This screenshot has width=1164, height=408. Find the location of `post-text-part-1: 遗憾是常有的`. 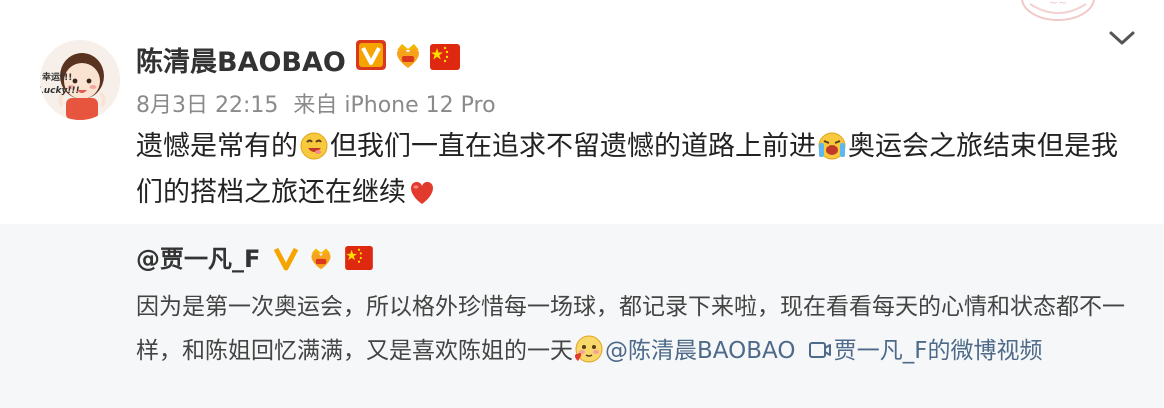

post-text-part-1: 遗憾是常有的 is located at coordinates (217, 146).